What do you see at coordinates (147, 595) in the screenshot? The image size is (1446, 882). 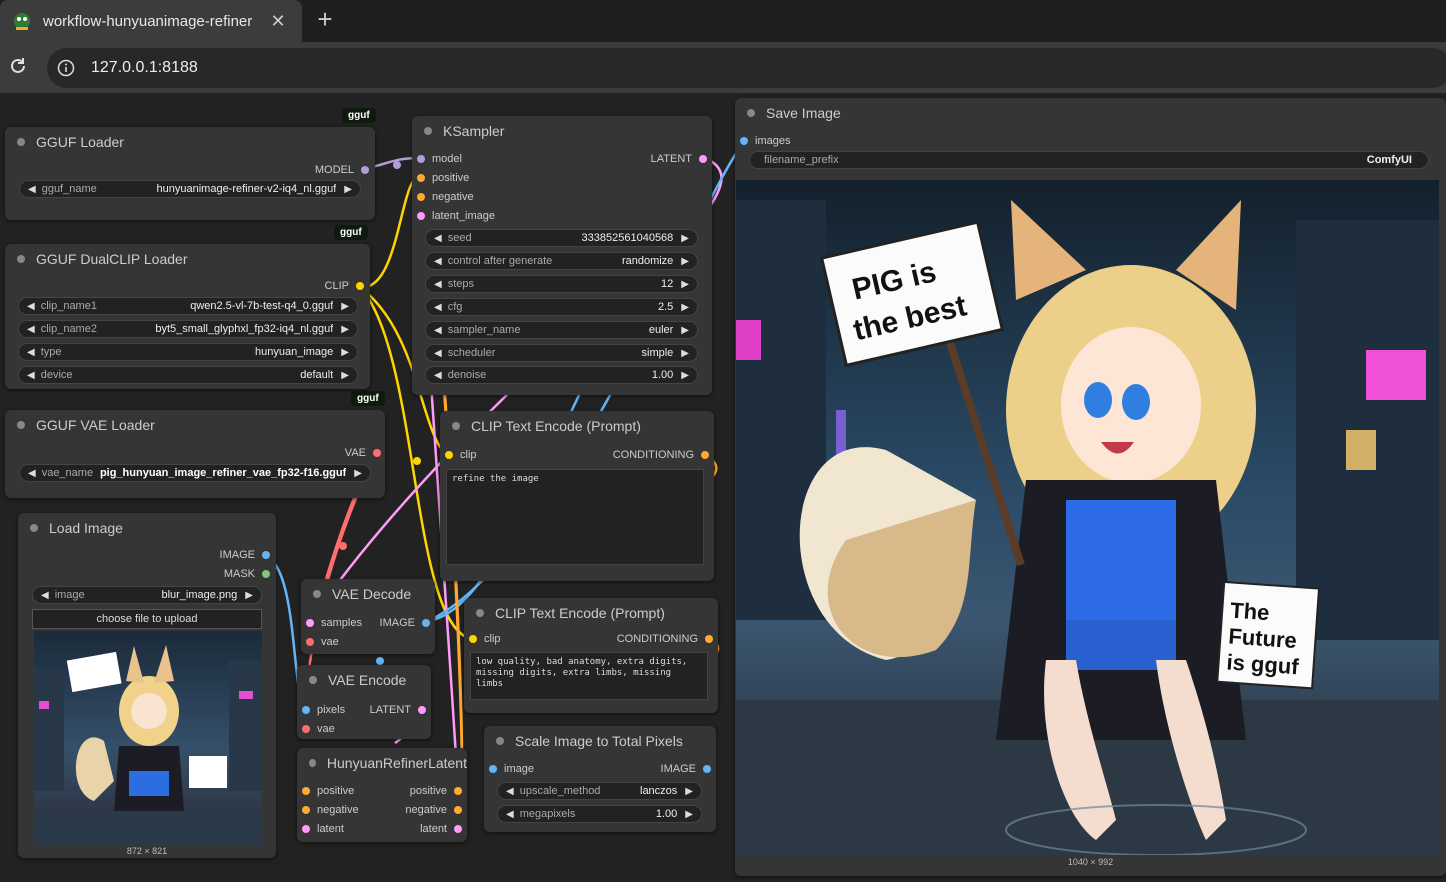 I see `widget-image: ◀ image blur_image.png ▶` at bounding box center [147, 595].